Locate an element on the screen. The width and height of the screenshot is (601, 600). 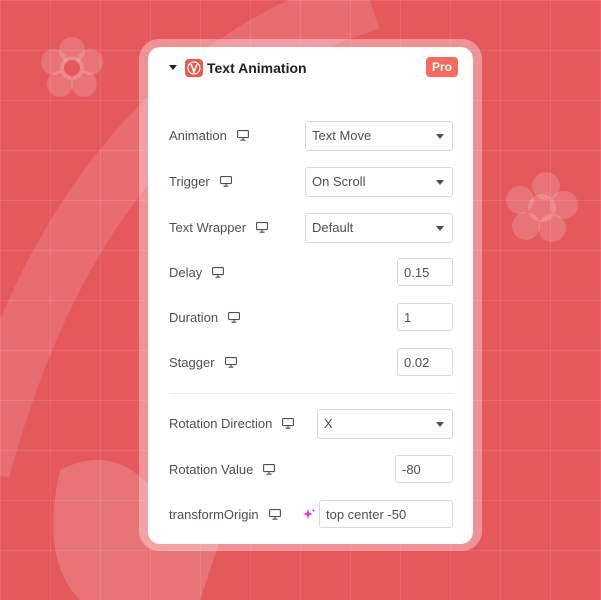
animation-label: Animation is located at coordinates (198, 135).